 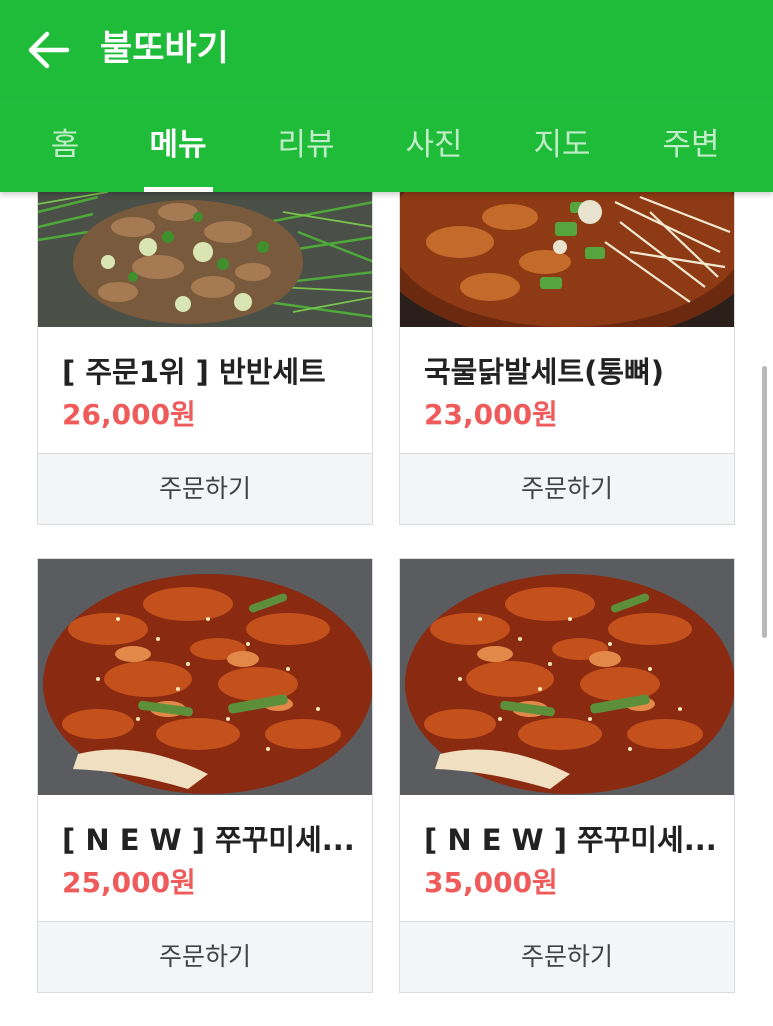 I want to click on tab-menu: 메뉴, so click(x=178, y=145).